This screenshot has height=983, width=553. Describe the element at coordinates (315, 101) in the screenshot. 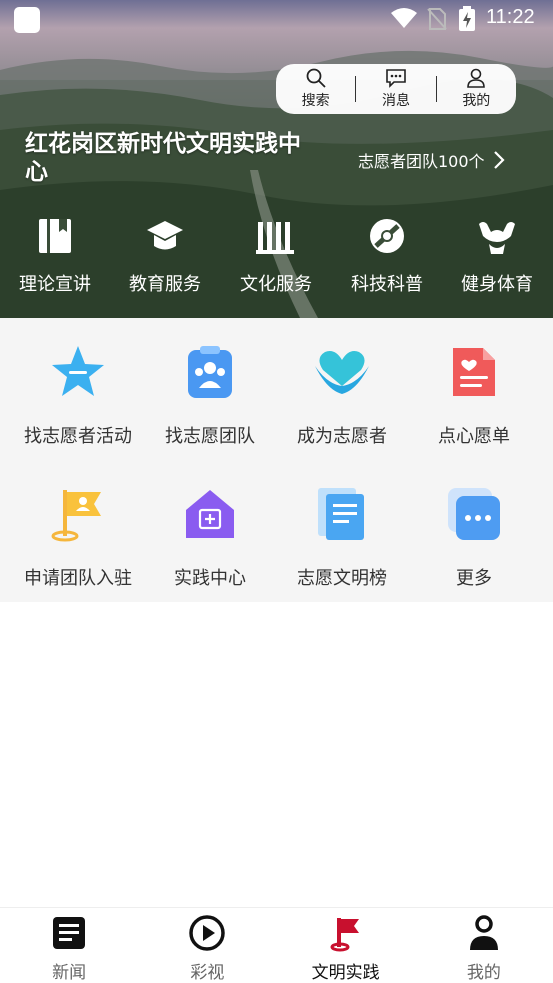

I see `search-label: 搜索` at that location.